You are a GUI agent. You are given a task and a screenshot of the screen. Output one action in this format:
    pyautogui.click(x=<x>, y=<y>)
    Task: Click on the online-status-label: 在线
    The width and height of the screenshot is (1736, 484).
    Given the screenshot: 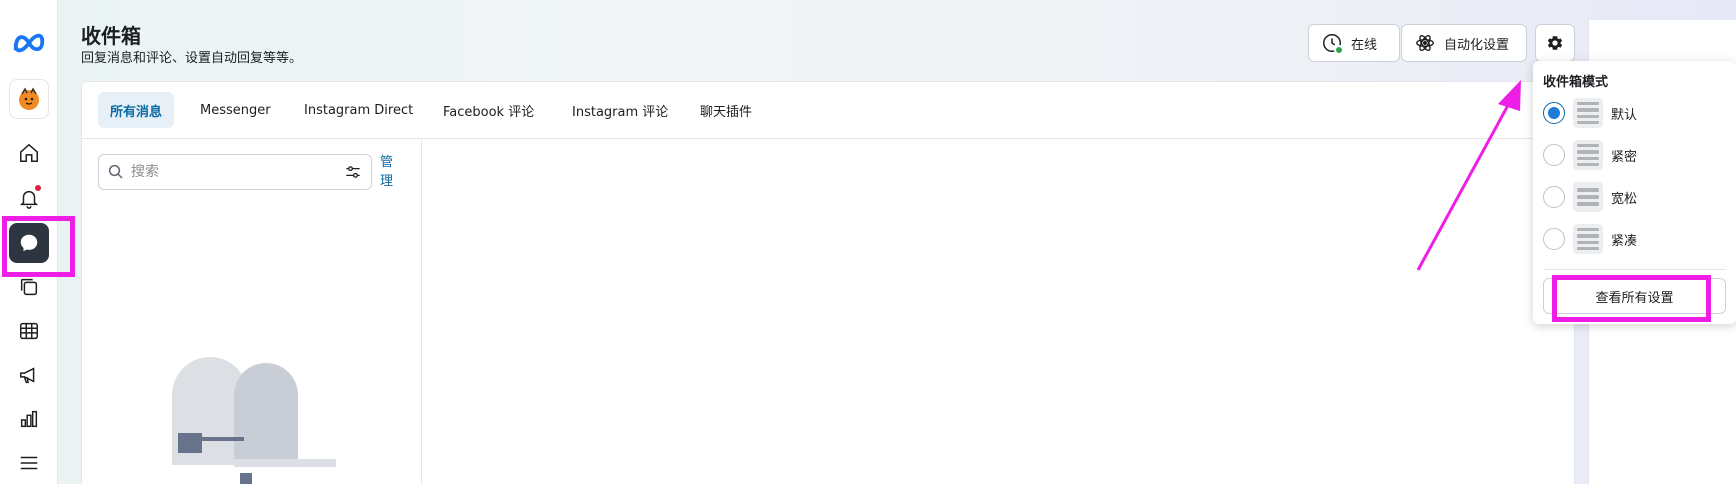 What is the action you would take?
    pyautogui.click(x=1364, y=45)
    